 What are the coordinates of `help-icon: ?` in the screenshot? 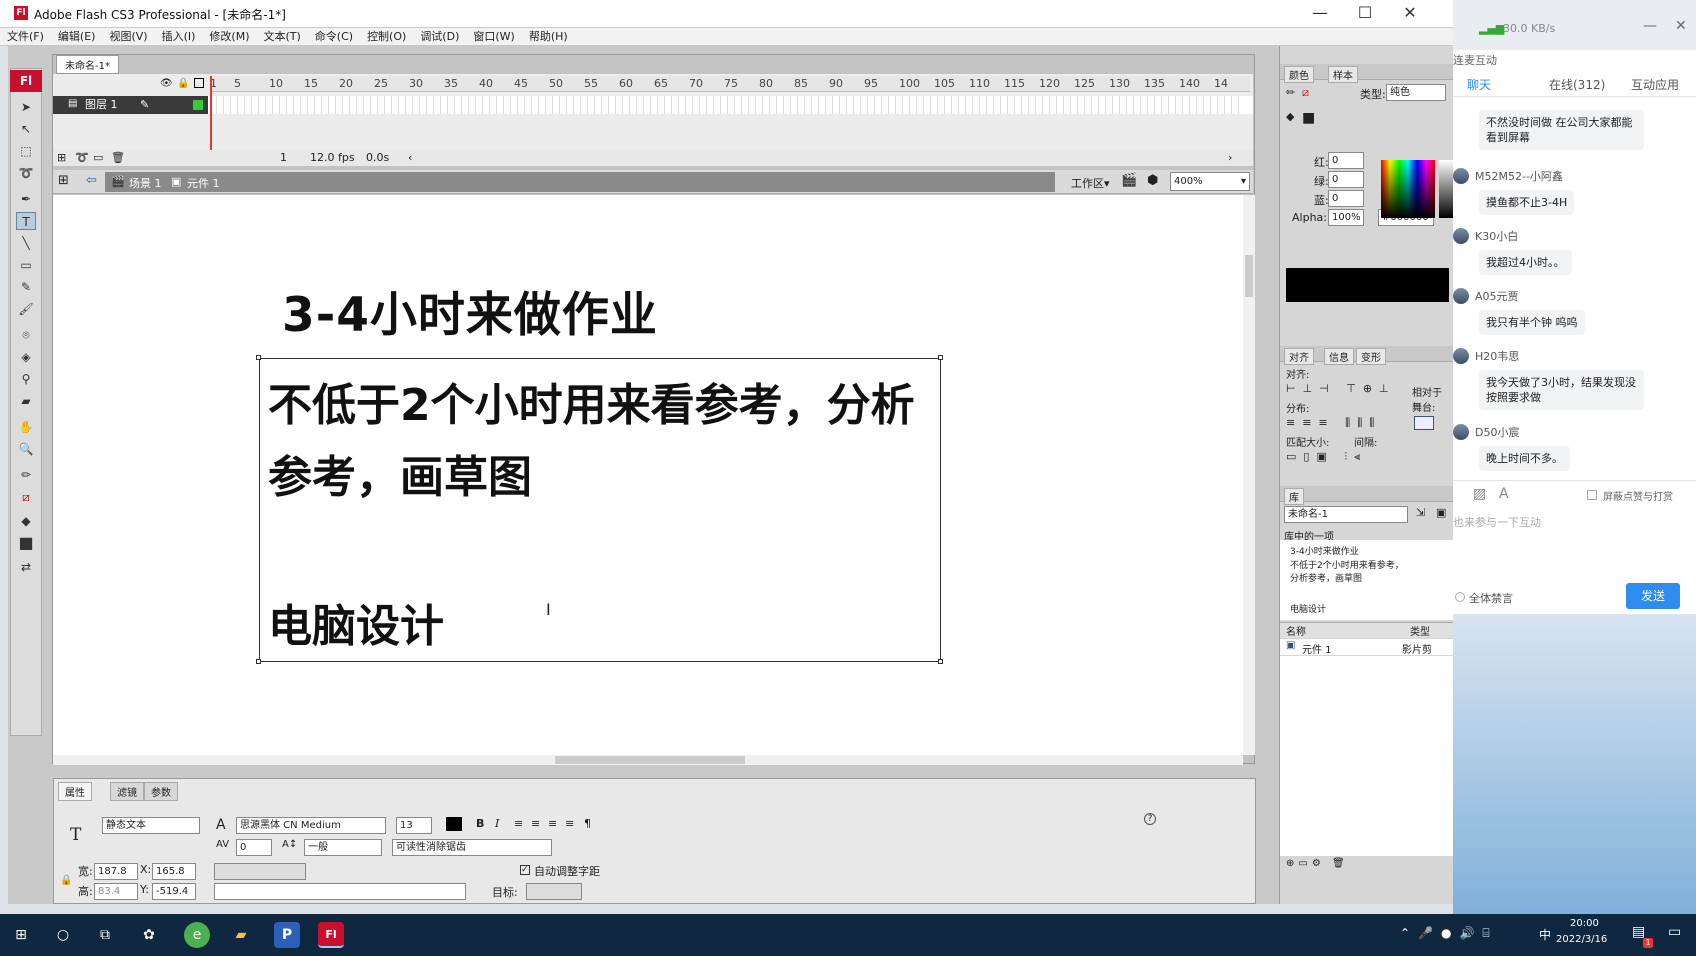 It's located at (1150, 819).